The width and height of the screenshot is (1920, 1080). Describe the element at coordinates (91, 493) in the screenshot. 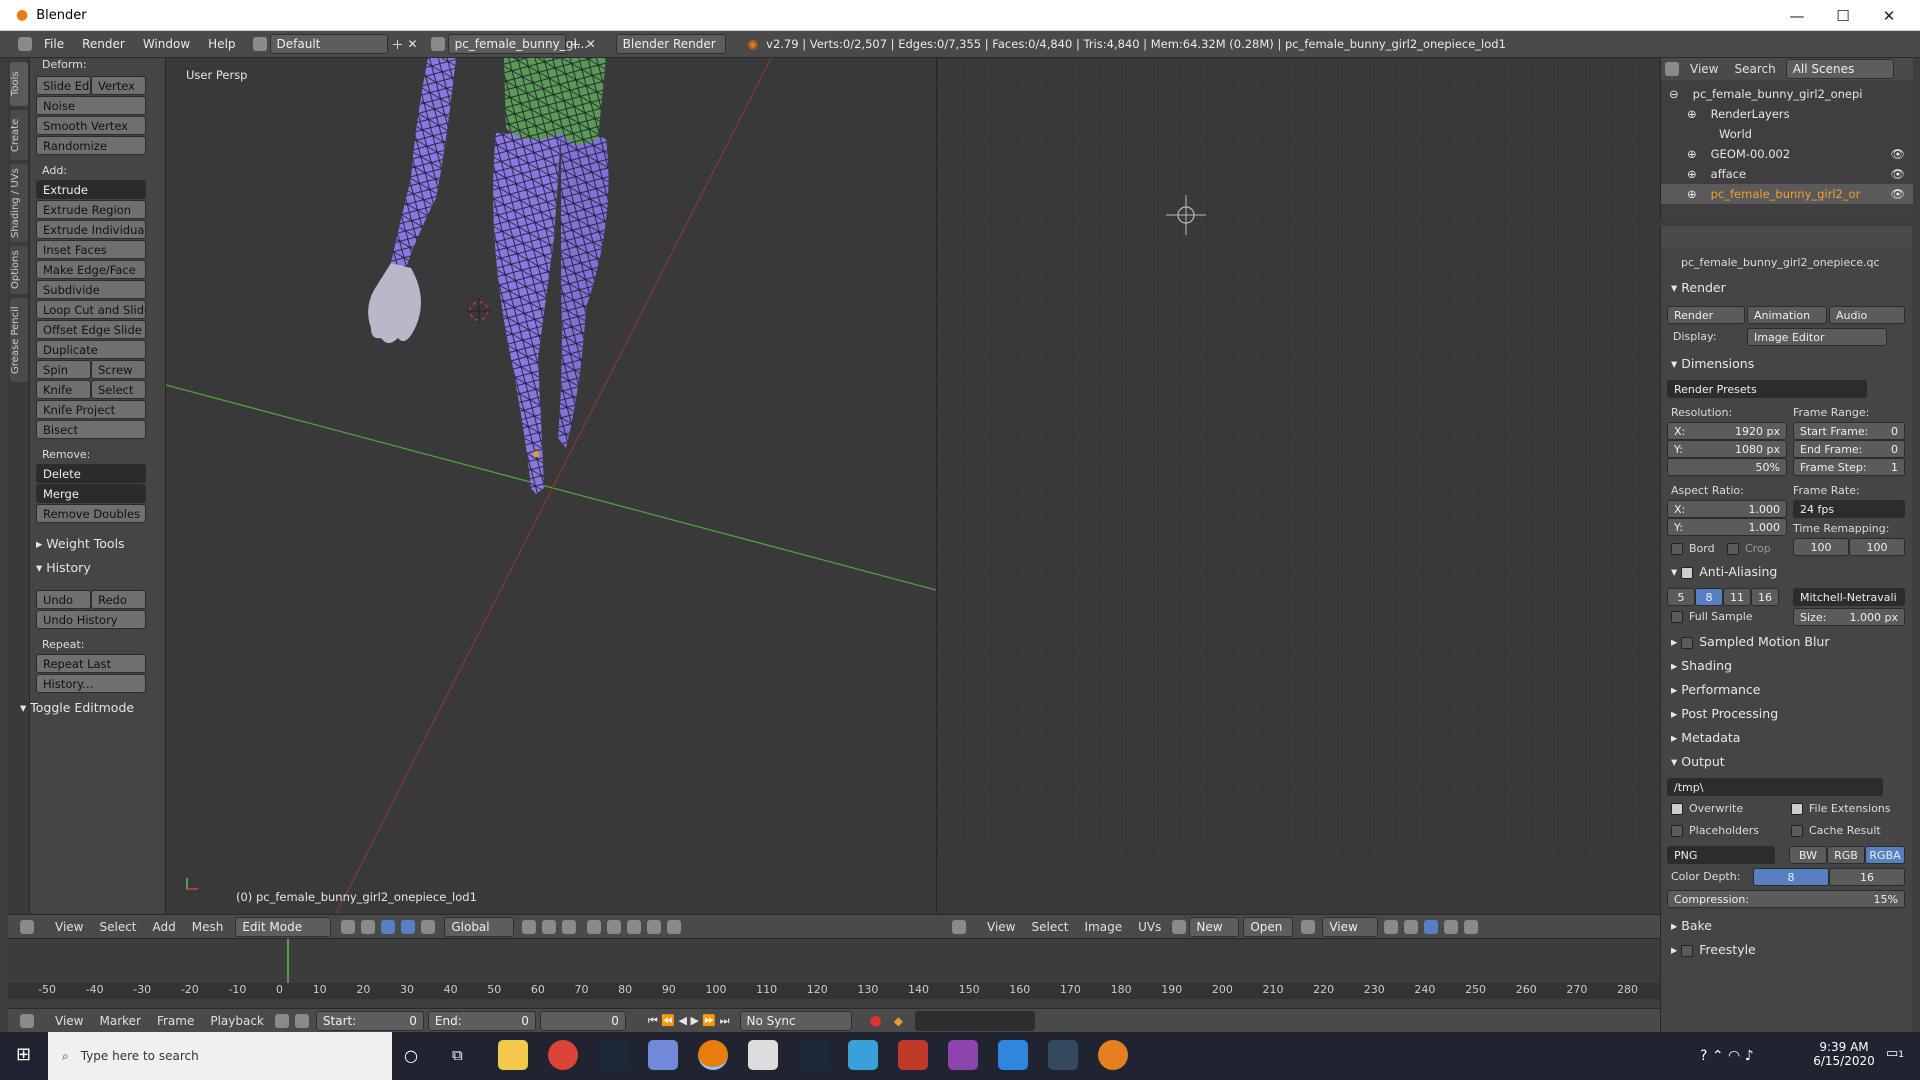

I see `merge-dropdown: Merge` at that location.